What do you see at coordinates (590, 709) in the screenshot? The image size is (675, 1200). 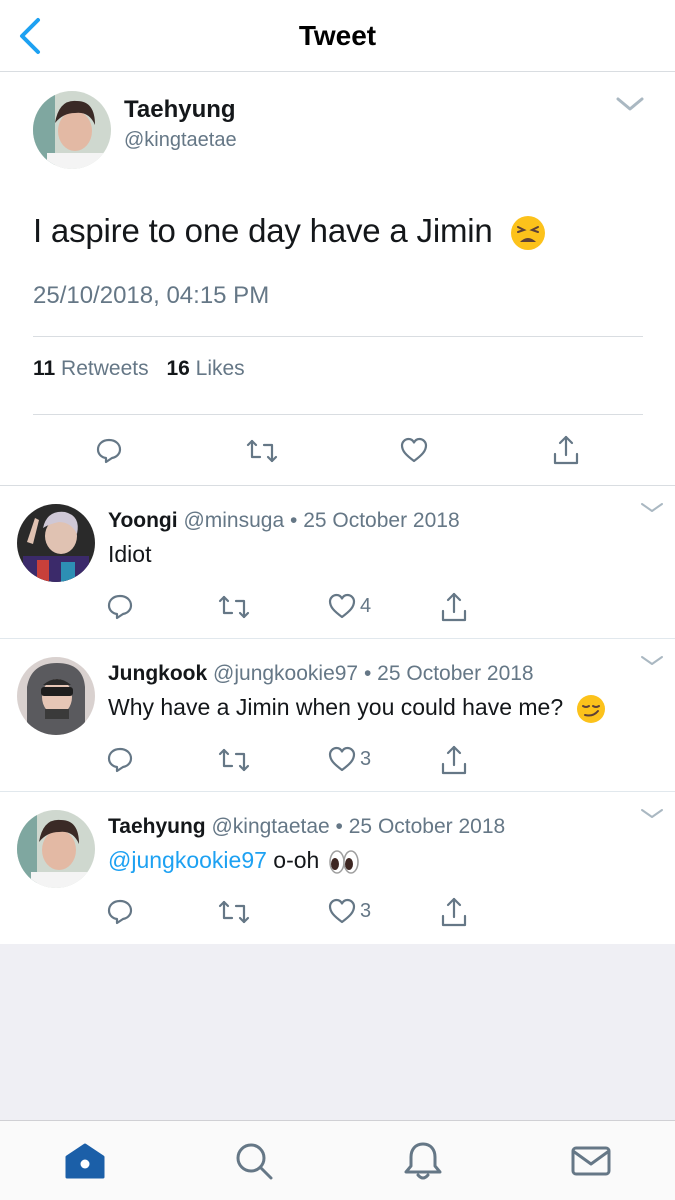 I see `smirking-face-emoji` at bounding box center [590, 709].